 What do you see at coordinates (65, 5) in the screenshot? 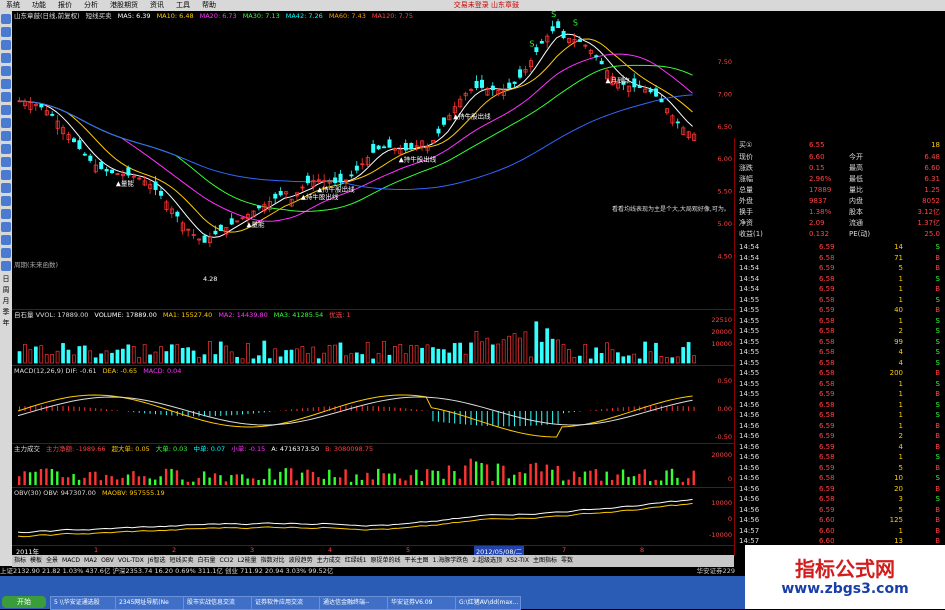
I see `menu-item: 报价` at bounding box center [65, 5].